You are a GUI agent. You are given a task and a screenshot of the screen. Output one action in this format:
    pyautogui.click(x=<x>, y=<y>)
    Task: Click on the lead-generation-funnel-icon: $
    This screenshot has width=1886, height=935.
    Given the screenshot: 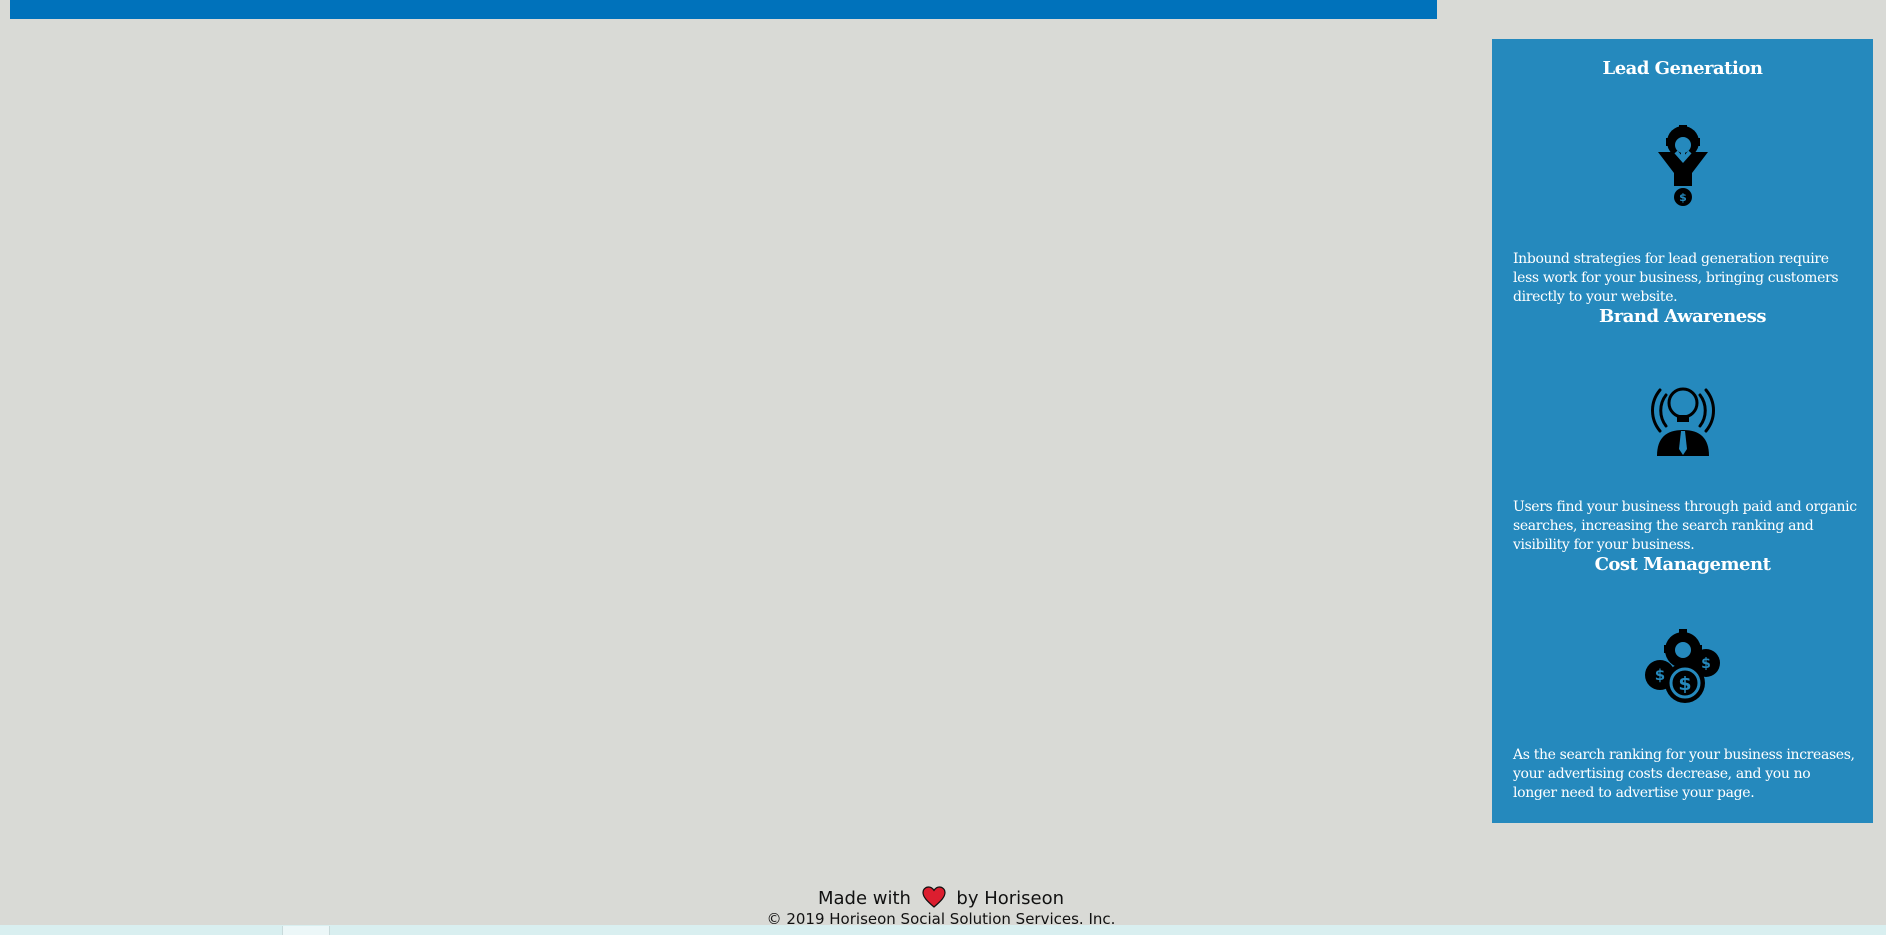 What is the action you would take?
    pyautogui.click(x=1683, y=165)
    